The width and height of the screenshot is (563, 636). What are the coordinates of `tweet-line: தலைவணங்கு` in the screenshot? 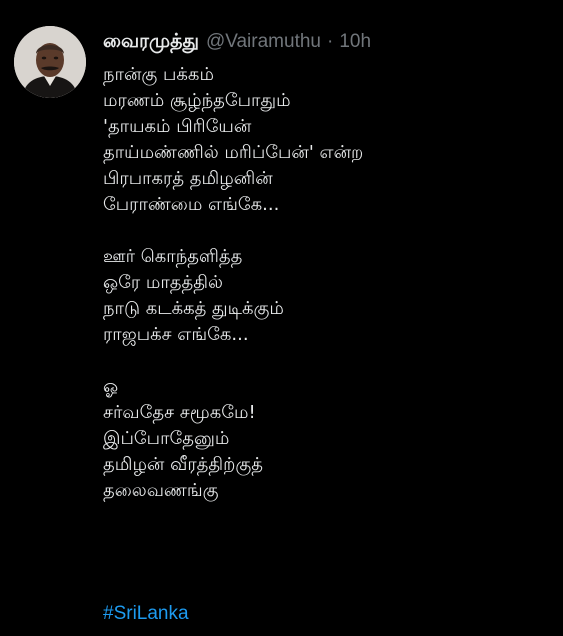 It's located at (161, 490).